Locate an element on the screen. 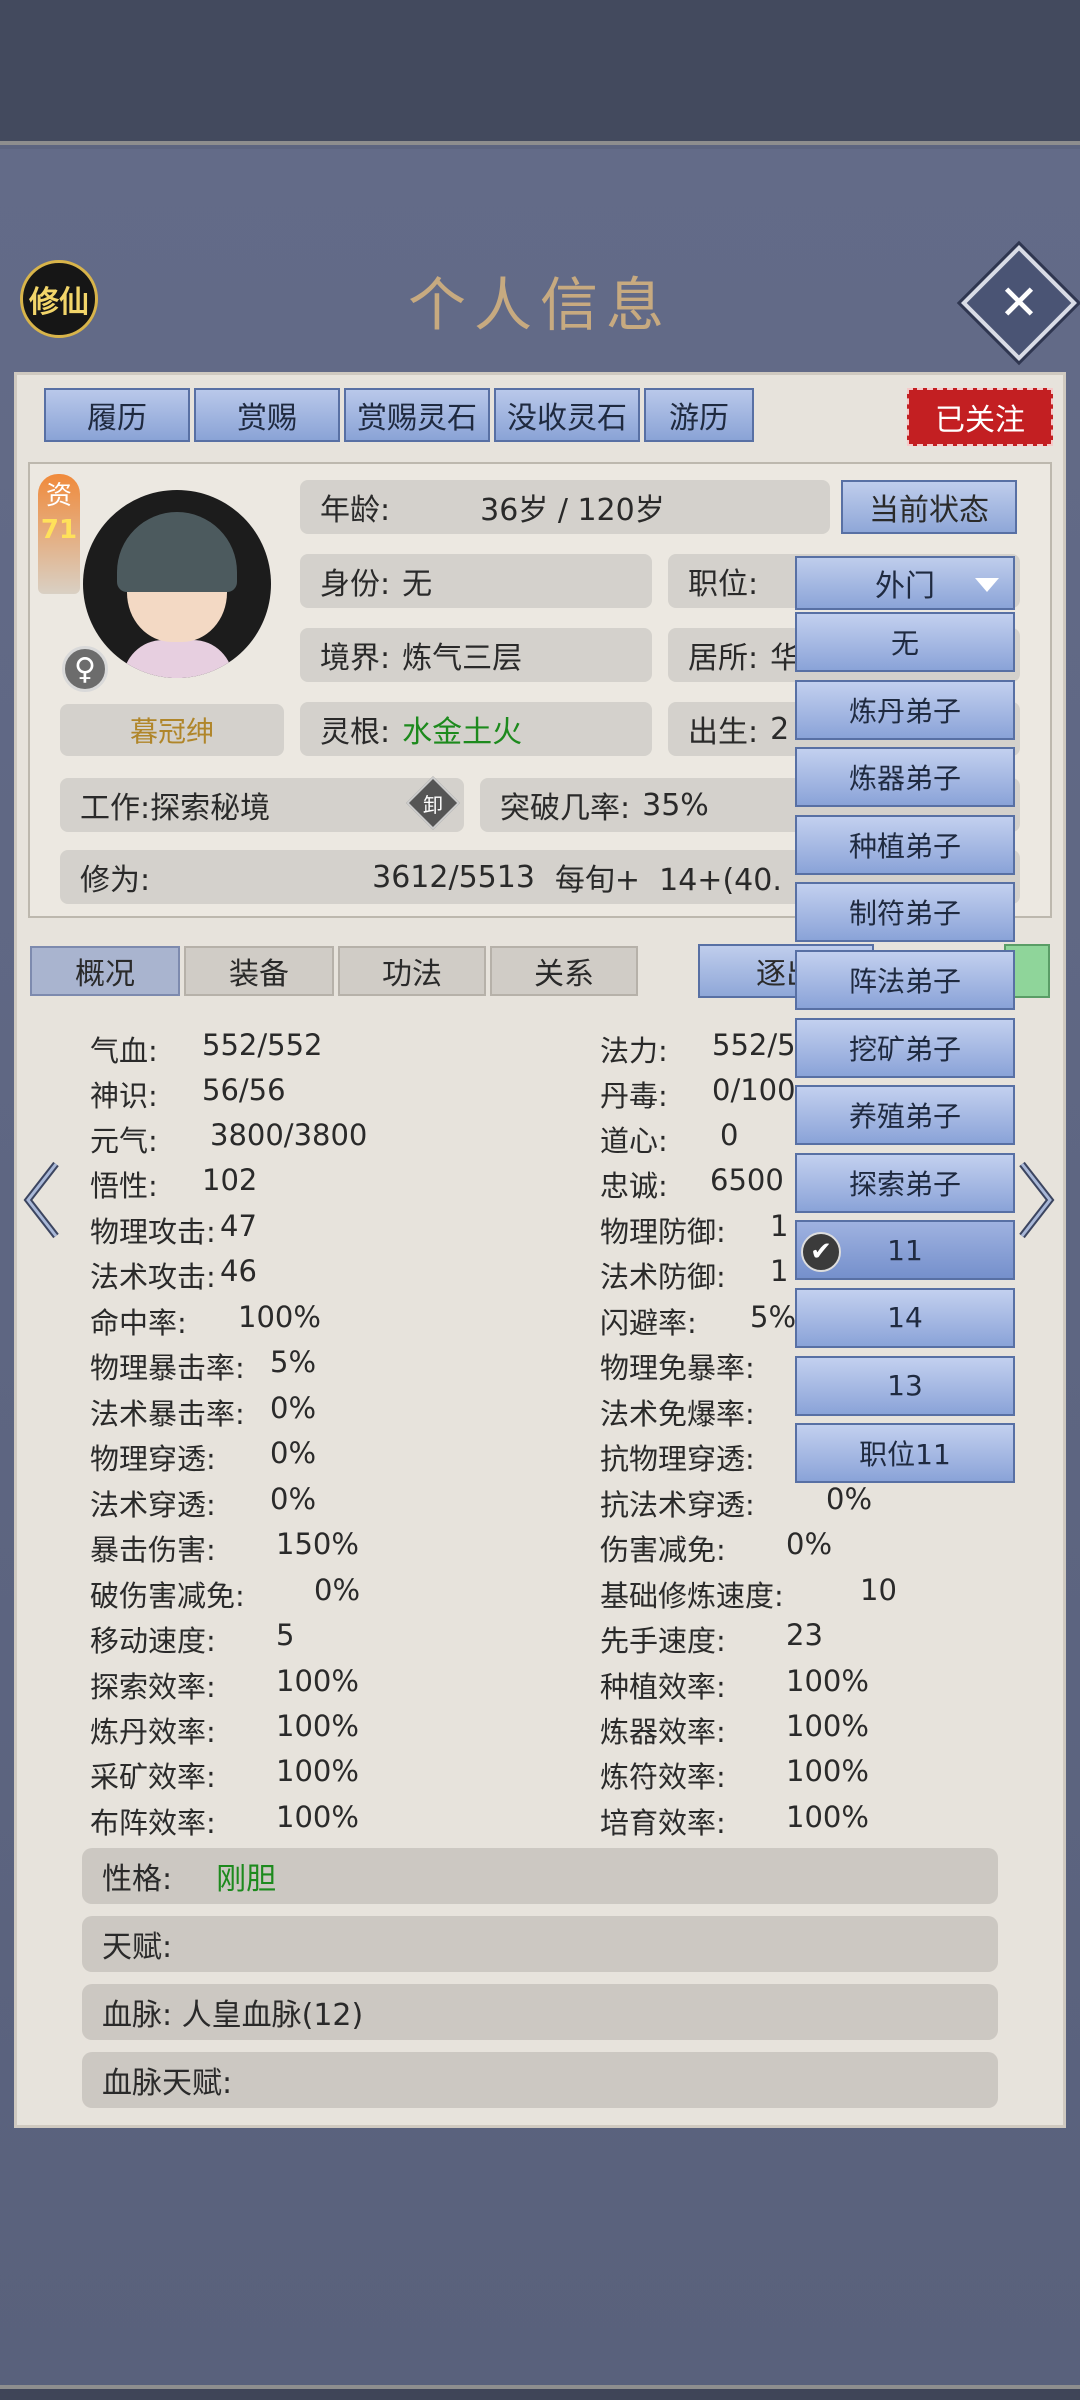  top-band is located at coordinates (540, 72).